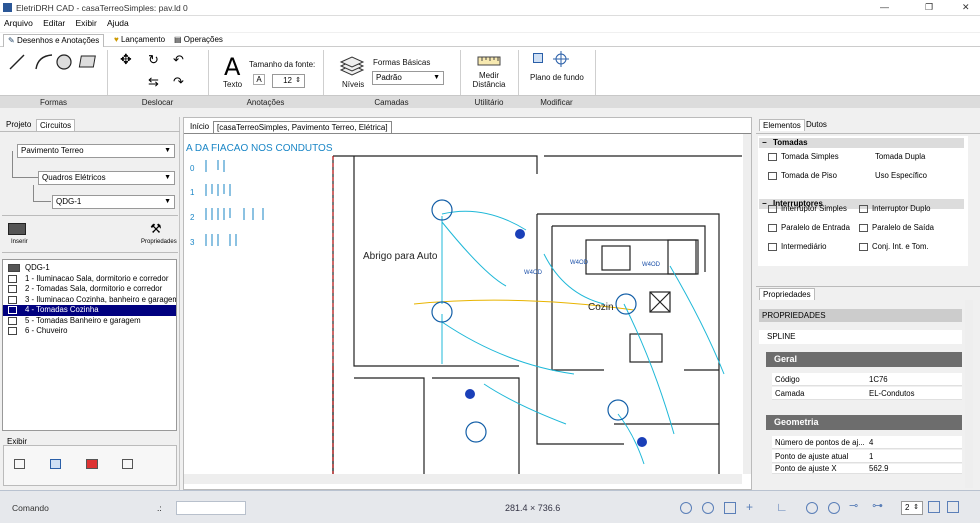 The image size is (980, 523). Describe the element at coordinates (816, 125) in the screenshot. I see `tab-dutos: Dutos` at that location.